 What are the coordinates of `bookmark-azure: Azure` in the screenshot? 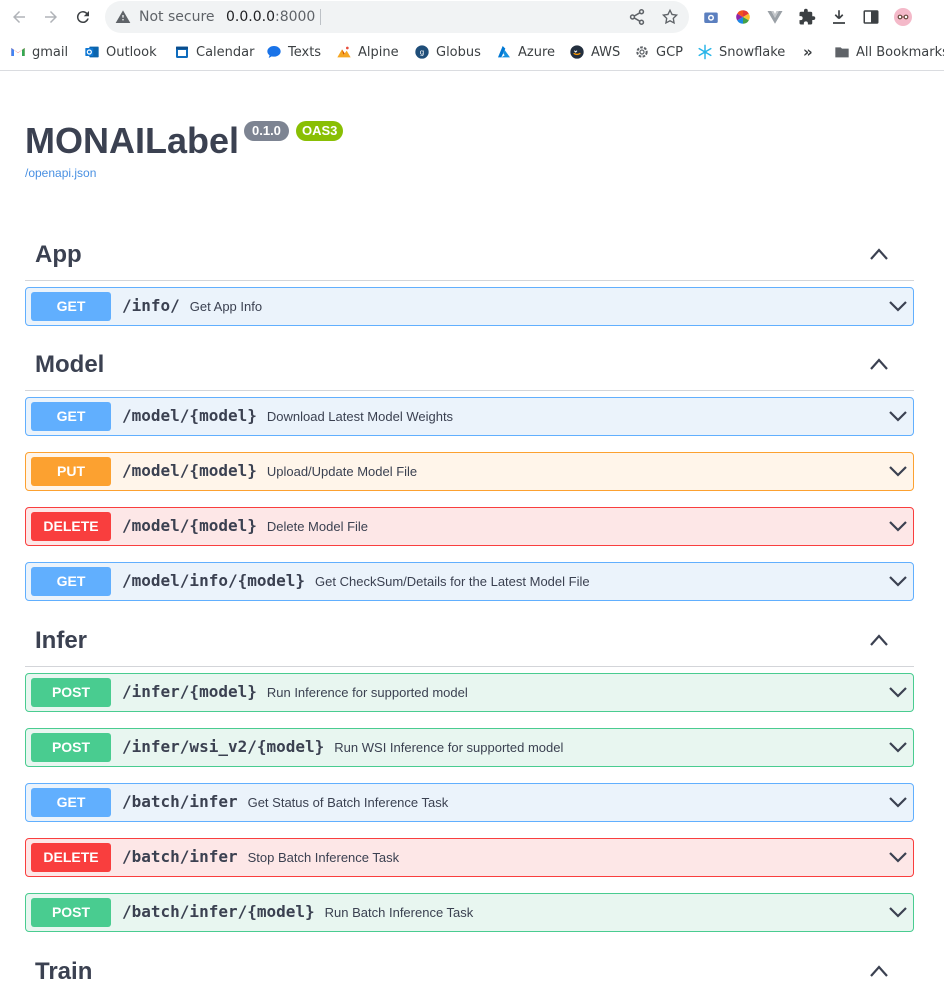 It's located at (525, 52).